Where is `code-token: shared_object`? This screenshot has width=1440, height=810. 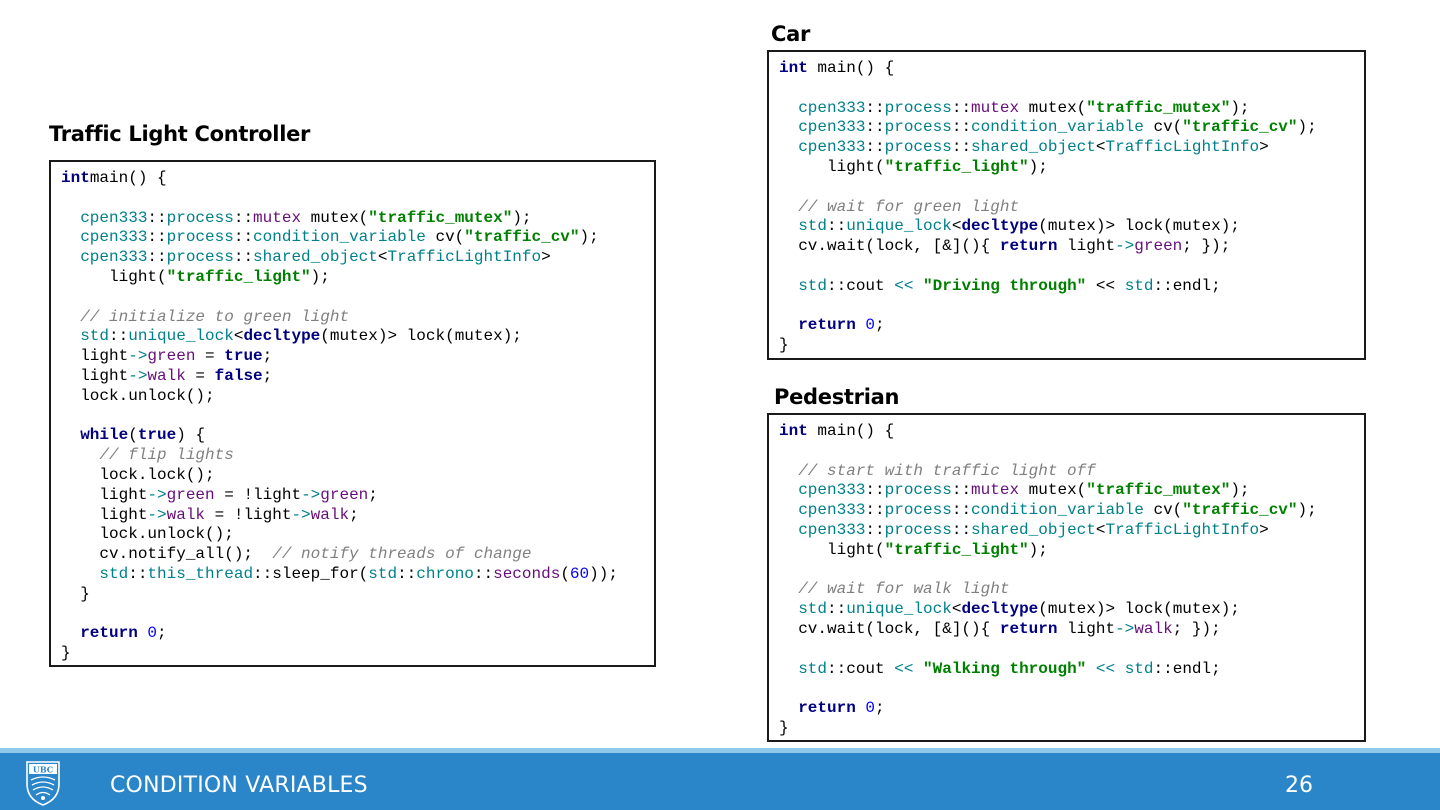 code-token: shared_object is located at coordinates (1033, 529).